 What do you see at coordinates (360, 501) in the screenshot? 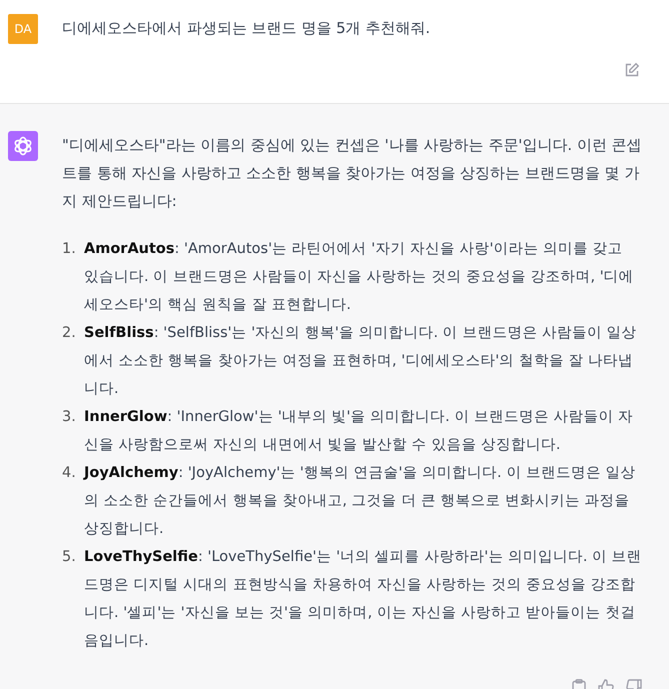
I see `list-item-text: JoyAlchemy: 'JoyAlchemy'는 '행복의 연금술'을 의미합니다. 이 브랜드명은 일상의 소소한 순간들에서 행복을 찾아내고, 그것을 더 큰 행복으로 변화시키는 과정을 상징합니다.` at bounding box center [360, 501].